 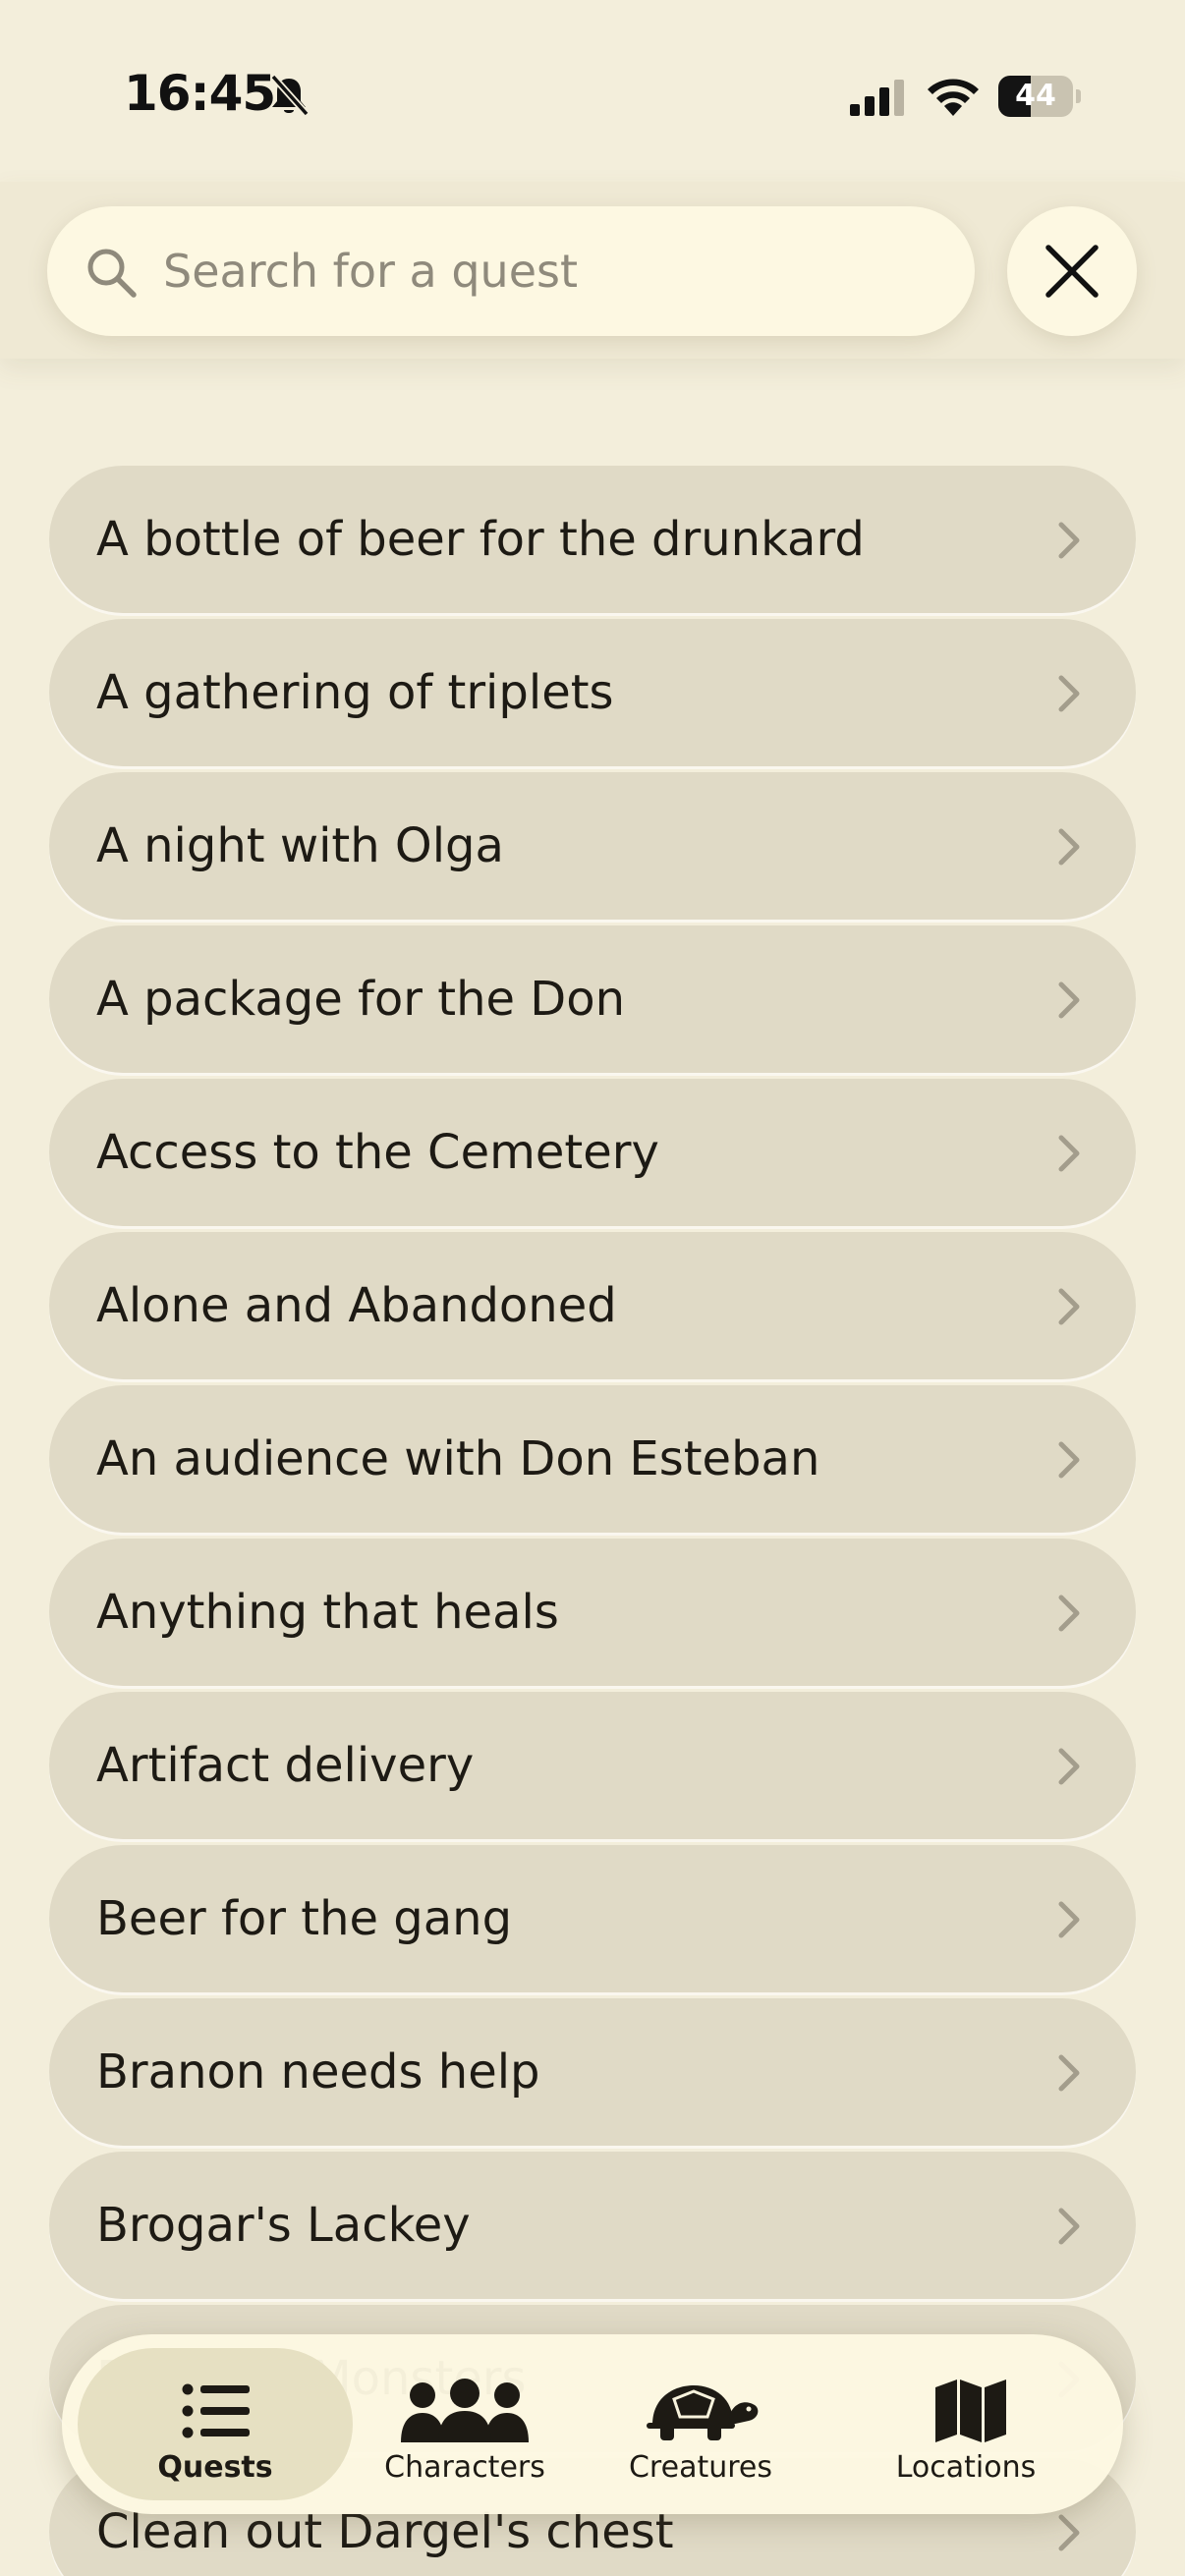 What do you see at coordinates (700, 2467) in the screenshot?
I see `tab-label-creatures: Creatures` at bounding box center [700, 2467].